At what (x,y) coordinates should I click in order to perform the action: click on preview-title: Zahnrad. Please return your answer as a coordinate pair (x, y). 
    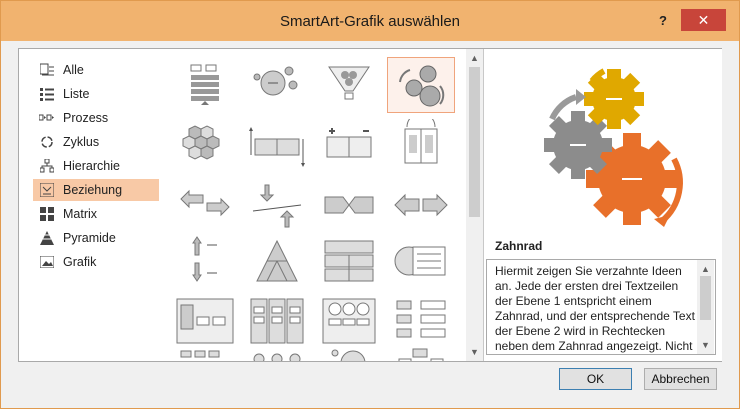
    Looking at the image, I should click on (519, 246).